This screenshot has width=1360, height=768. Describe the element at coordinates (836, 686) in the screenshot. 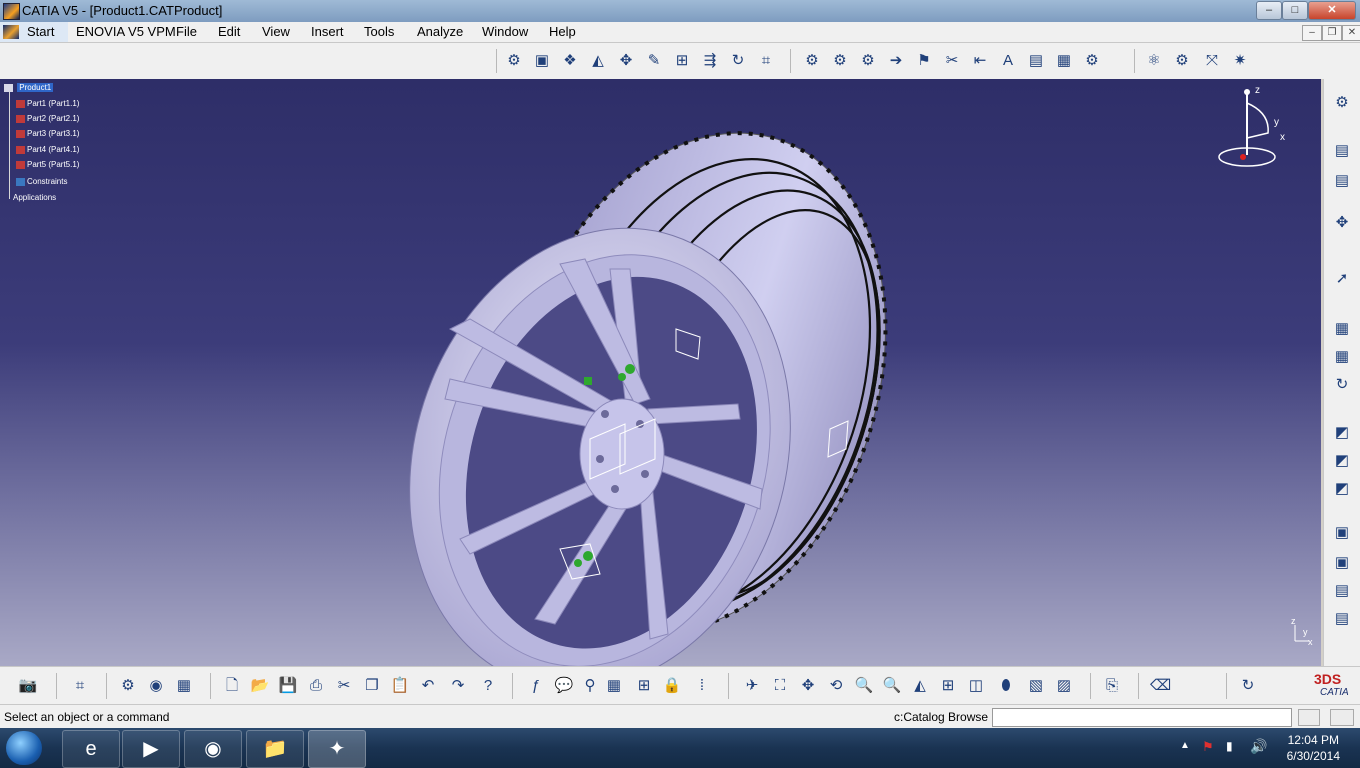

I see `rotate-icon: ⟲` at that location.